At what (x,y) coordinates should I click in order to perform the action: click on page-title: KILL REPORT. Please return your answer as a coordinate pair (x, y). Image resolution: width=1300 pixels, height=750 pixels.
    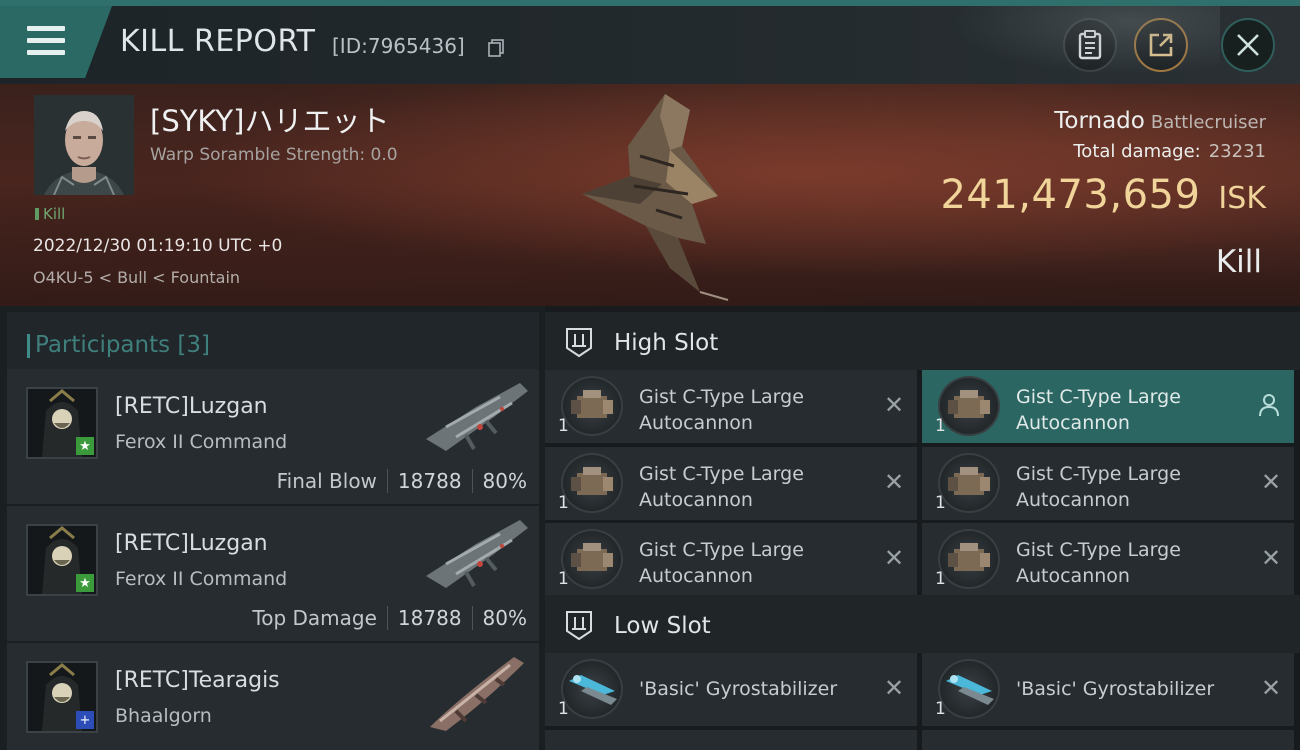
    Looking at the image, I should click on (218, 41).